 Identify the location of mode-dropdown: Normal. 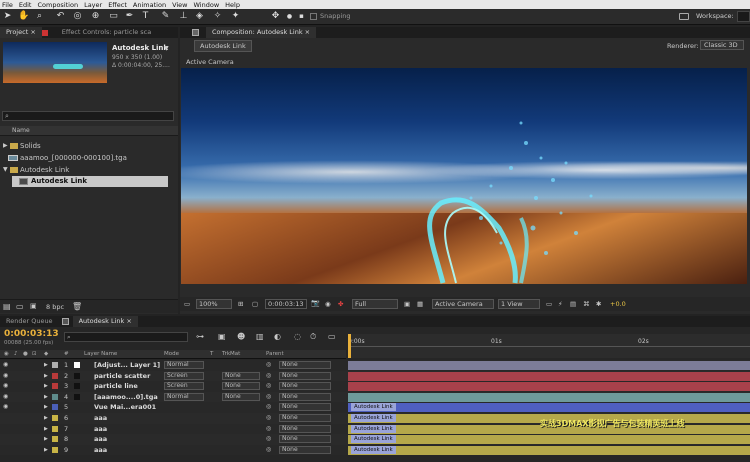
(184, 365).